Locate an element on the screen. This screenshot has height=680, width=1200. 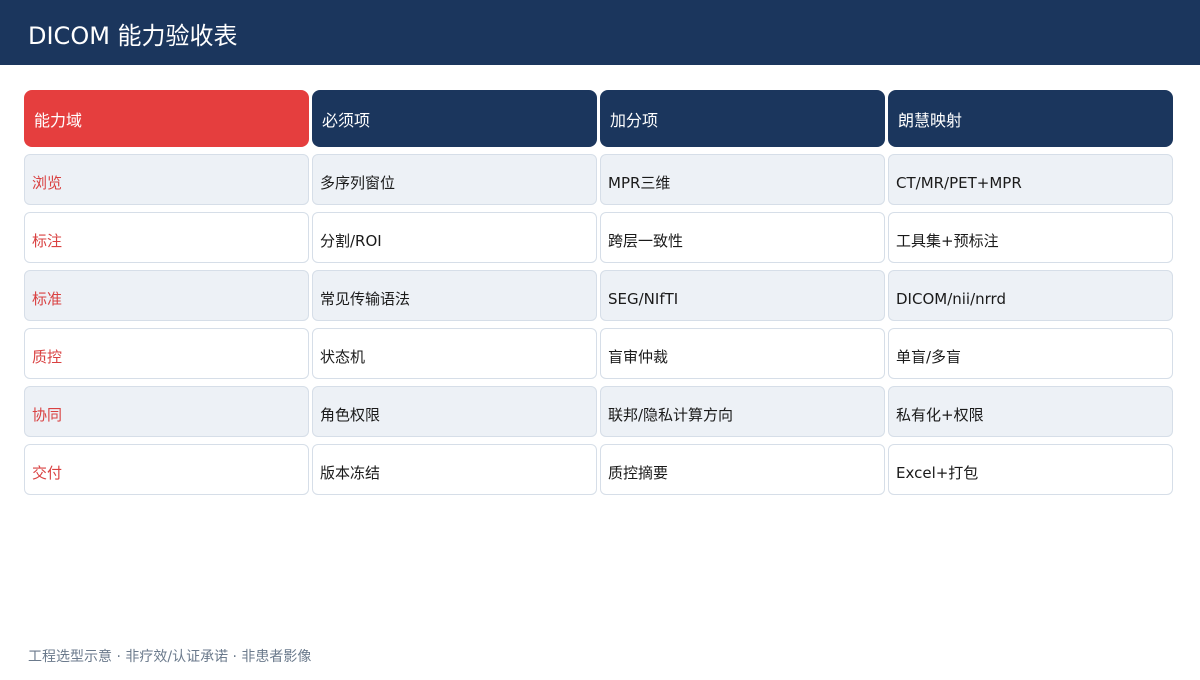
page-title: DICOM 能力验收表 is located at coordinates (133, 36).